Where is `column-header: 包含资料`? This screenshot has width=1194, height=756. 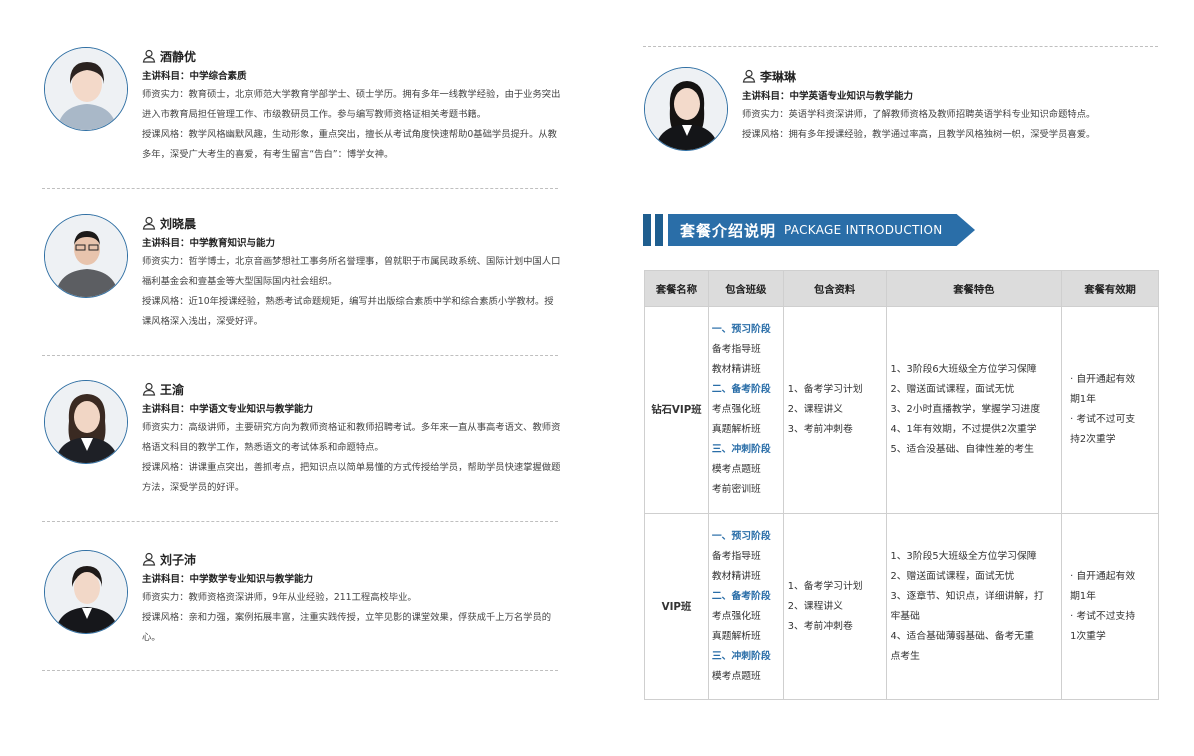 column-header: 包含资料 is located at coordinates (834, 288).